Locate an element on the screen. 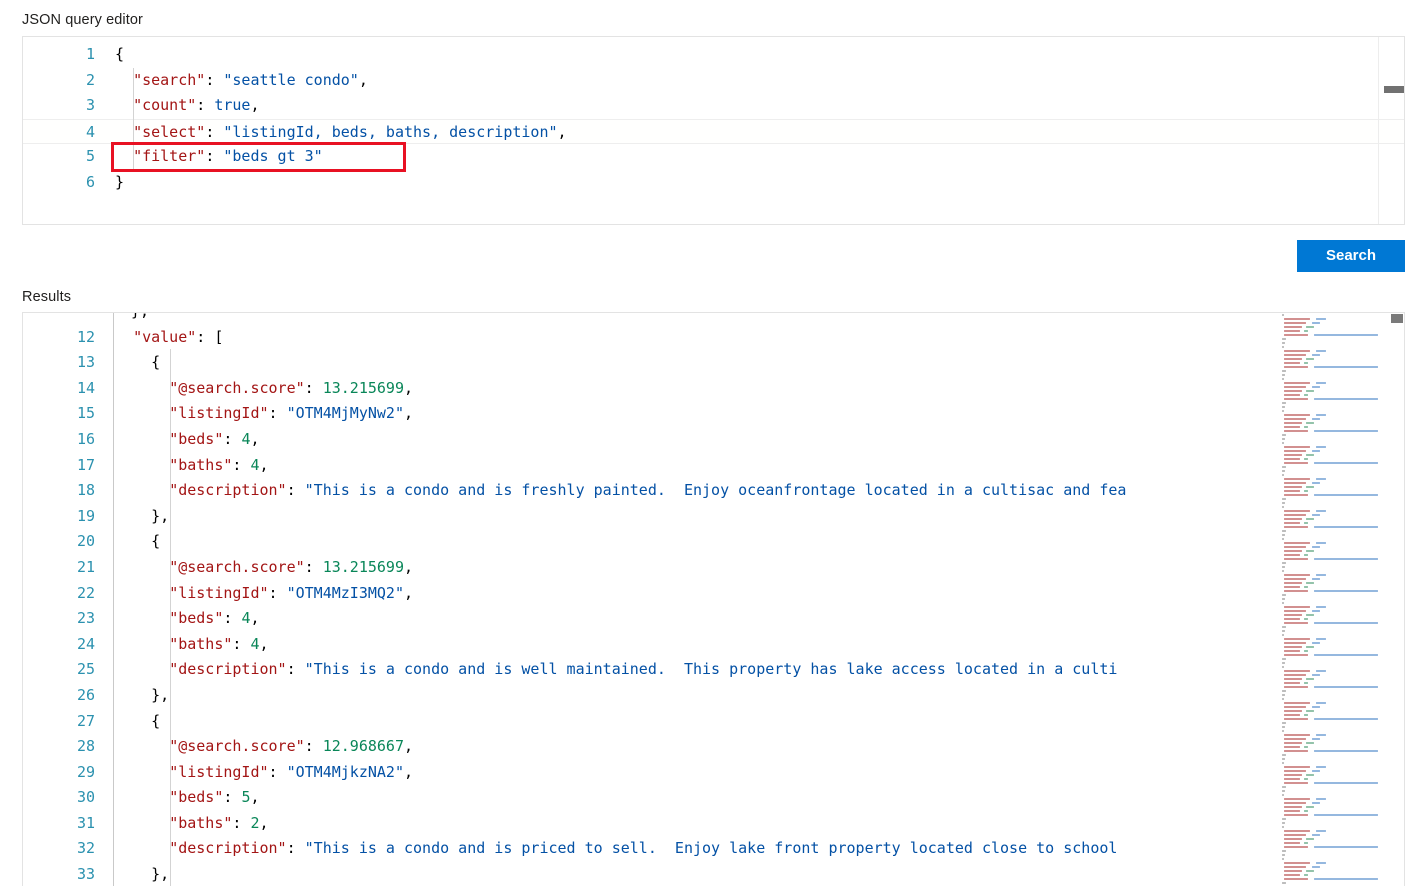 This screenshot has height=886, width=1420. search-button: Search is located at coordinates (1351, 256).